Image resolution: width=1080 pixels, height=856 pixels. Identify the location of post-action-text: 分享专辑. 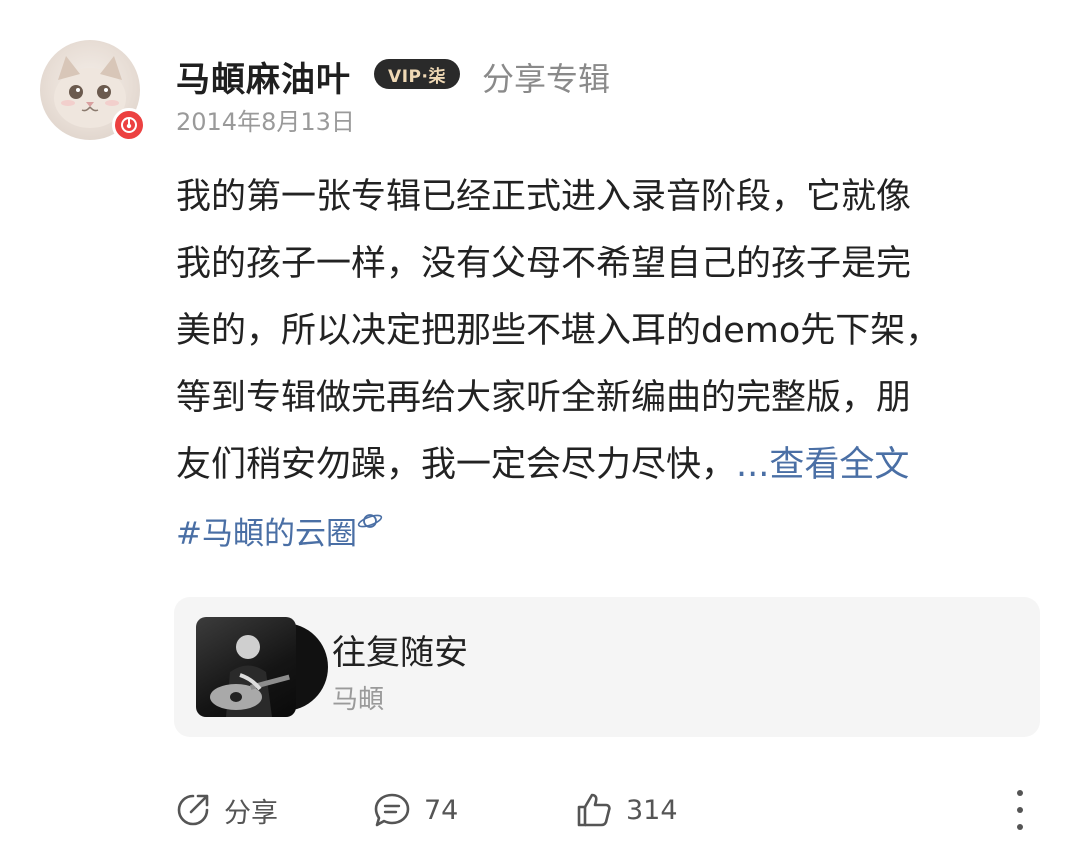
(546, 79).